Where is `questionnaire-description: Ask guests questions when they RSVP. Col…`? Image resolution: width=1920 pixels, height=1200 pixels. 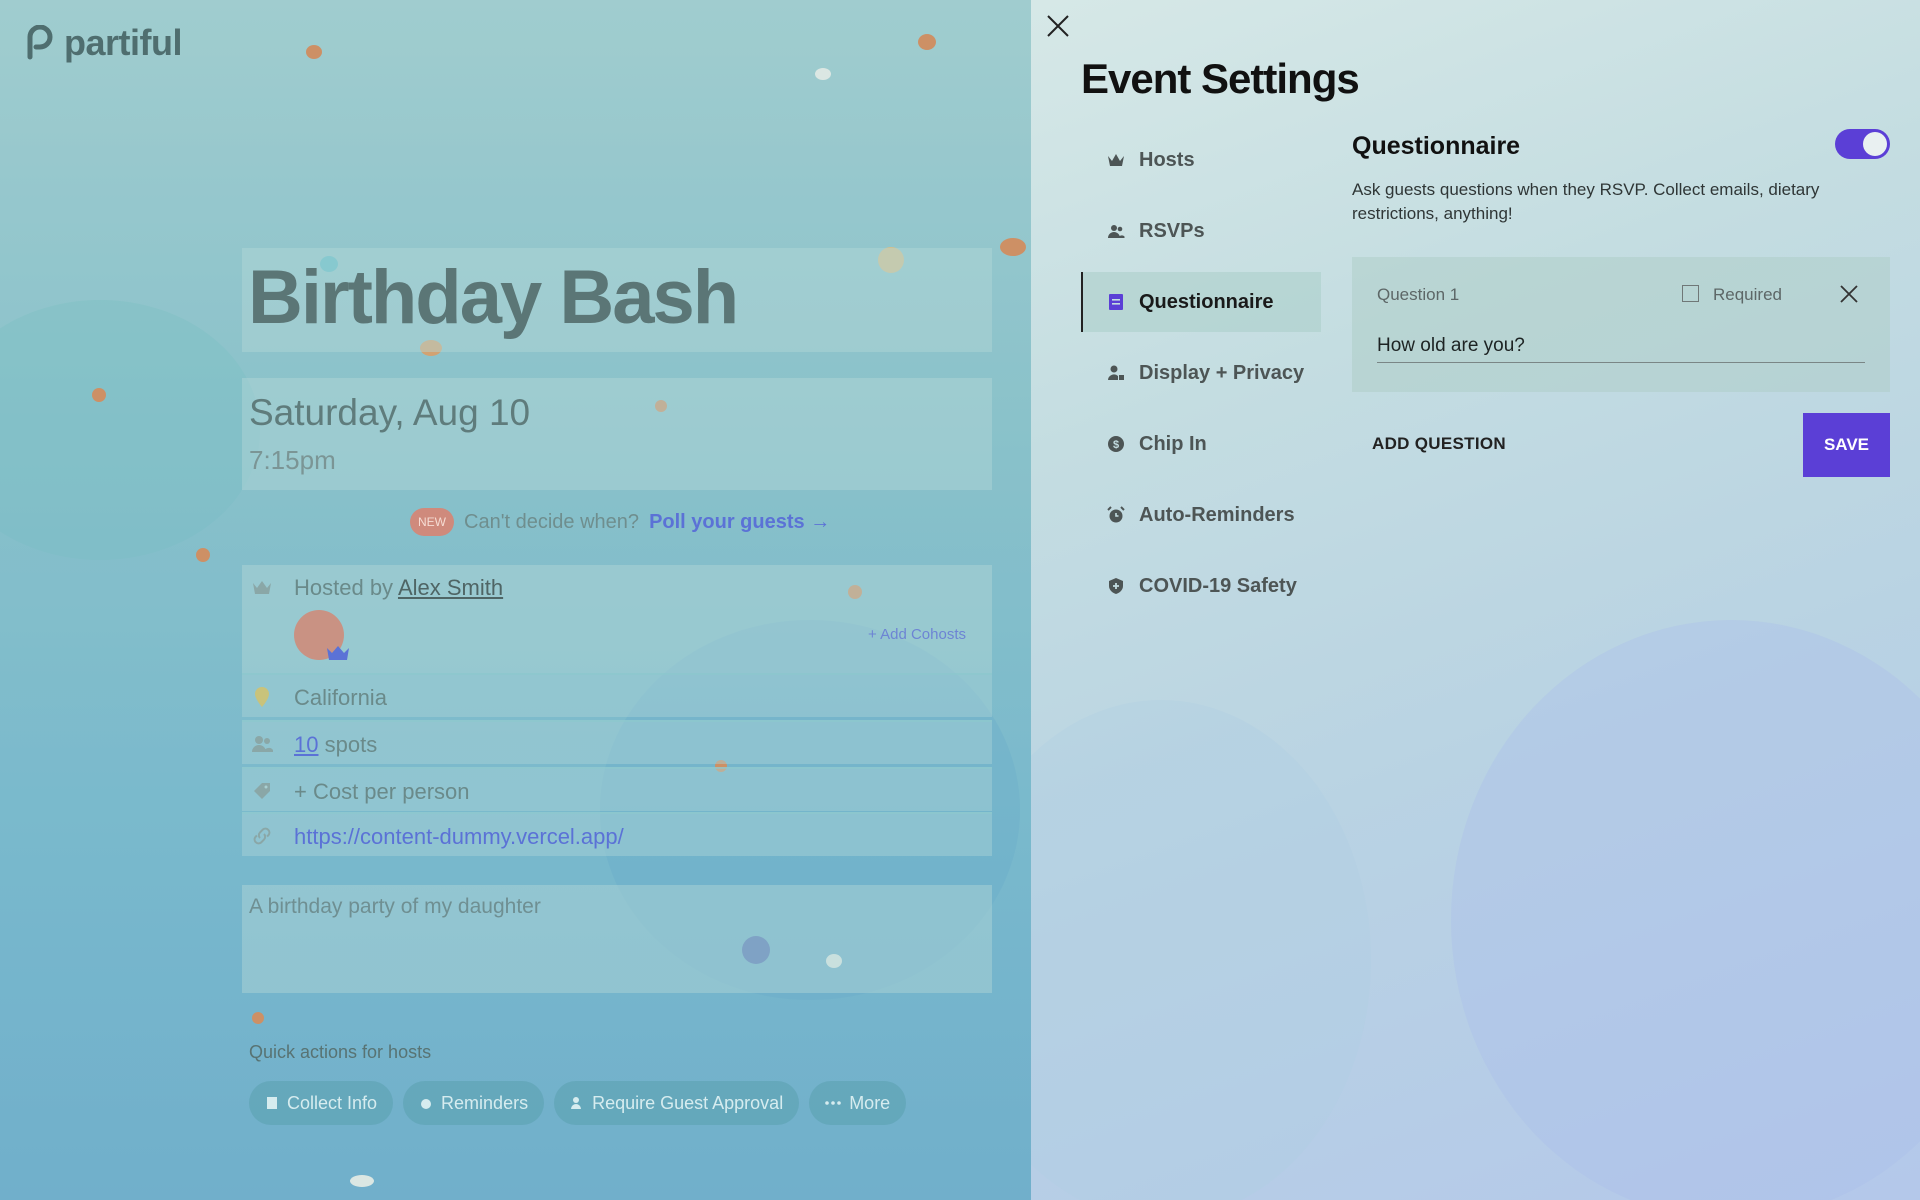
questionnaire-description: Ask guests questions when they RSVP. Col… is located at coordinates (1586, 201).